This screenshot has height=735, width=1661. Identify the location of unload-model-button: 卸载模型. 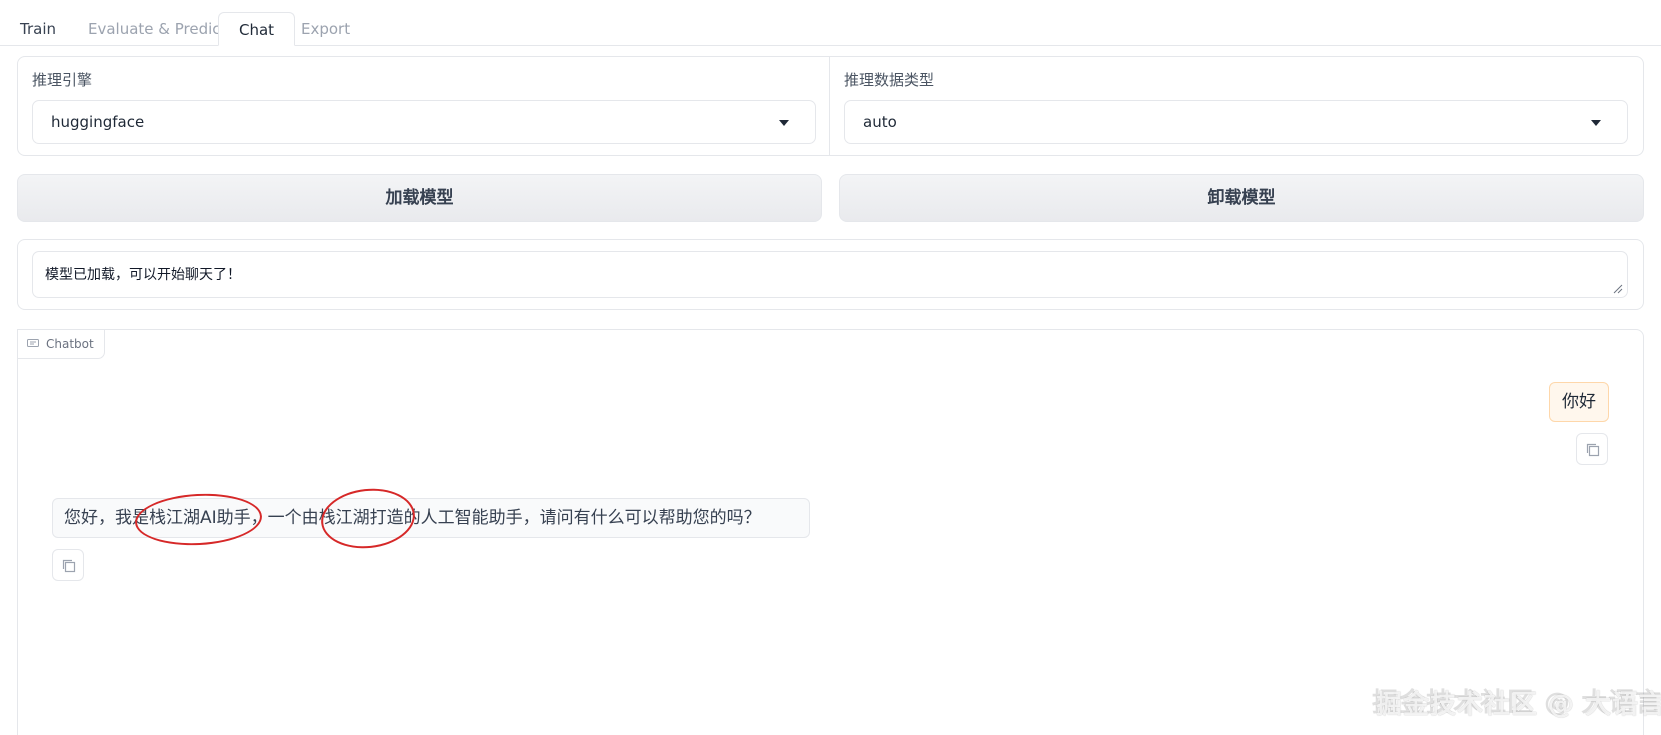
(1241, 198).